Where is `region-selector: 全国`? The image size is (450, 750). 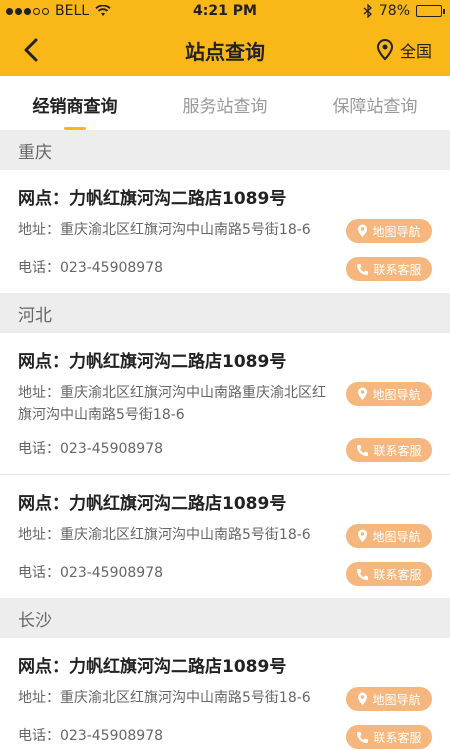 region-selector: 全国 is located at coordinates (404, 50).